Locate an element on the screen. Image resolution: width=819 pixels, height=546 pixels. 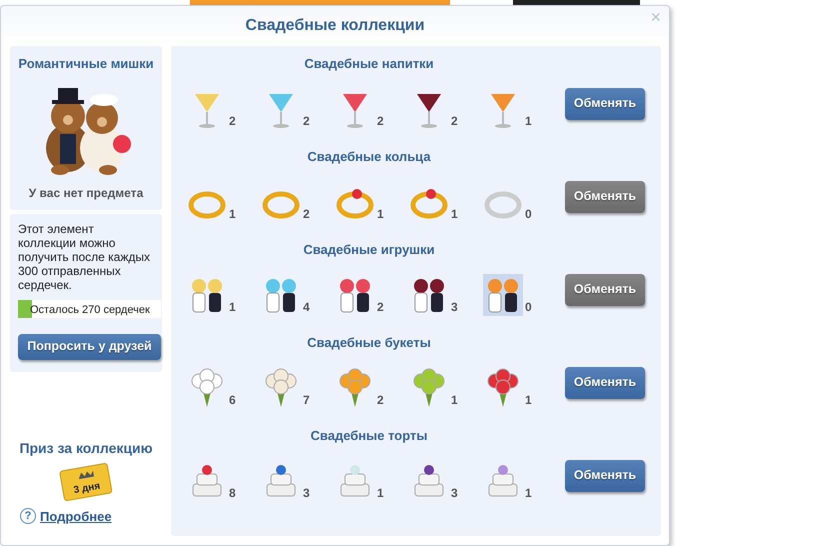
ticket-drawing: 3 дня is located at coordinates (86, 482).